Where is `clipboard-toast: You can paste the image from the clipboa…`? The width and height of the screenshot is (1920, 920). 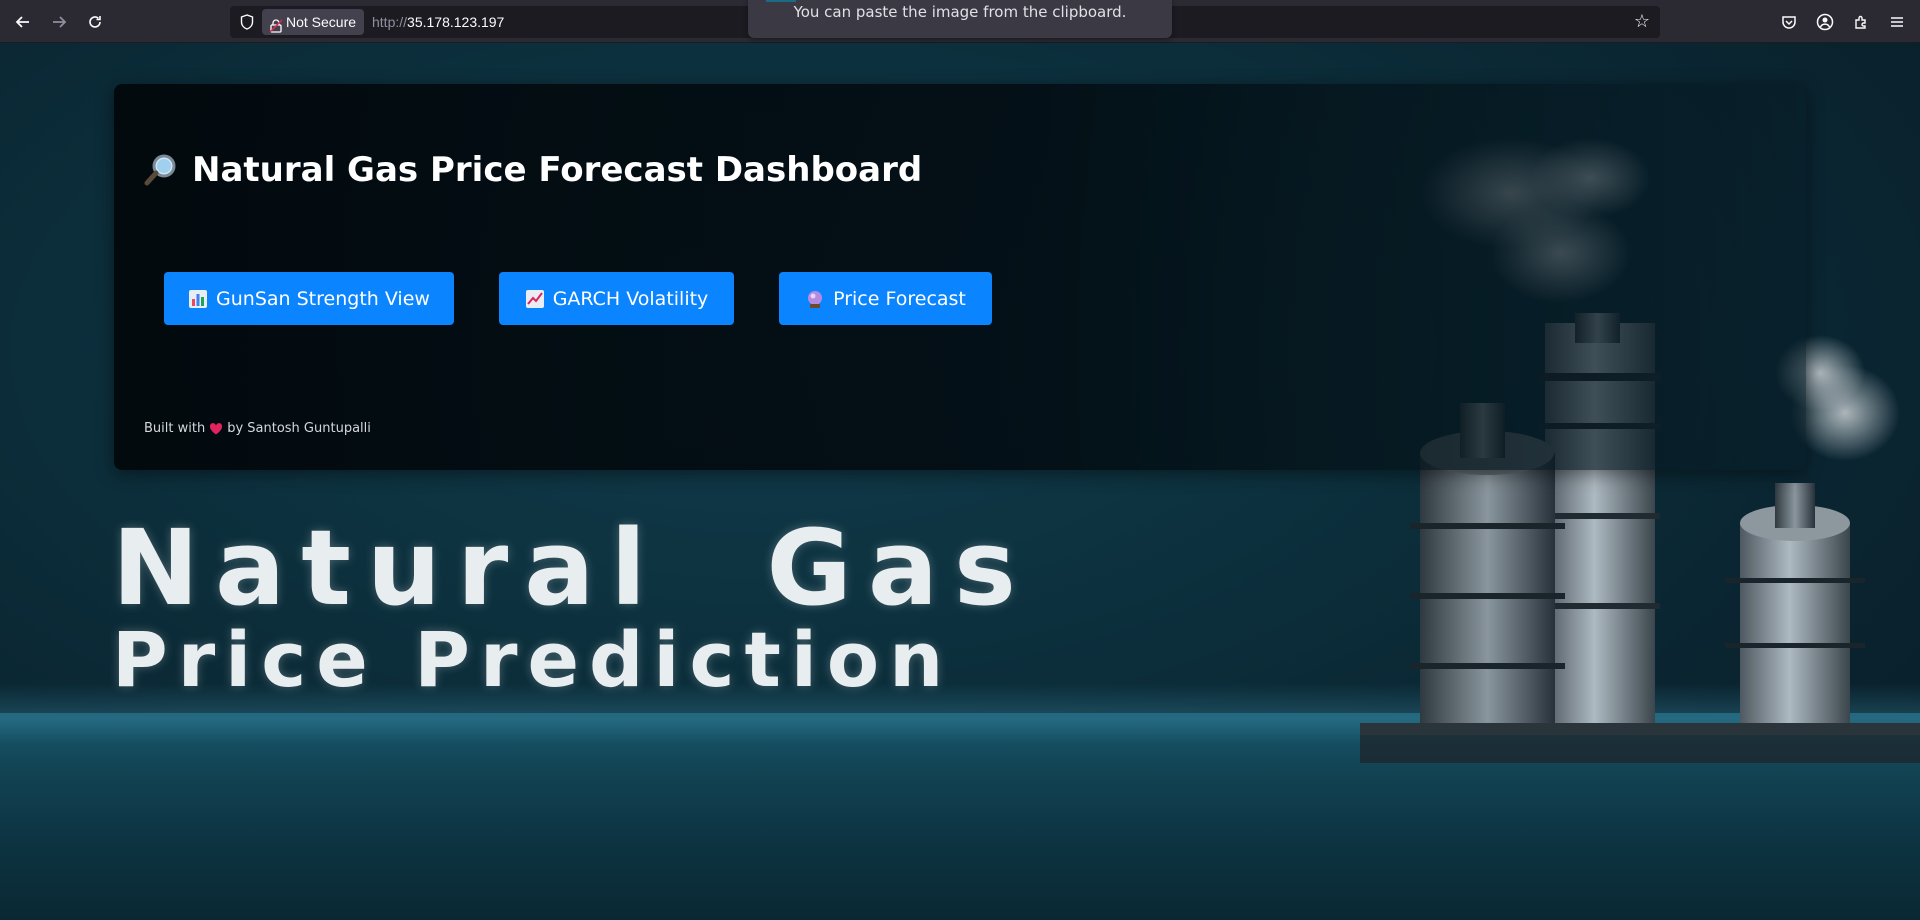
clipboard-toast: You can paste the image from the clipboa… is located at coordinates (960, 19).